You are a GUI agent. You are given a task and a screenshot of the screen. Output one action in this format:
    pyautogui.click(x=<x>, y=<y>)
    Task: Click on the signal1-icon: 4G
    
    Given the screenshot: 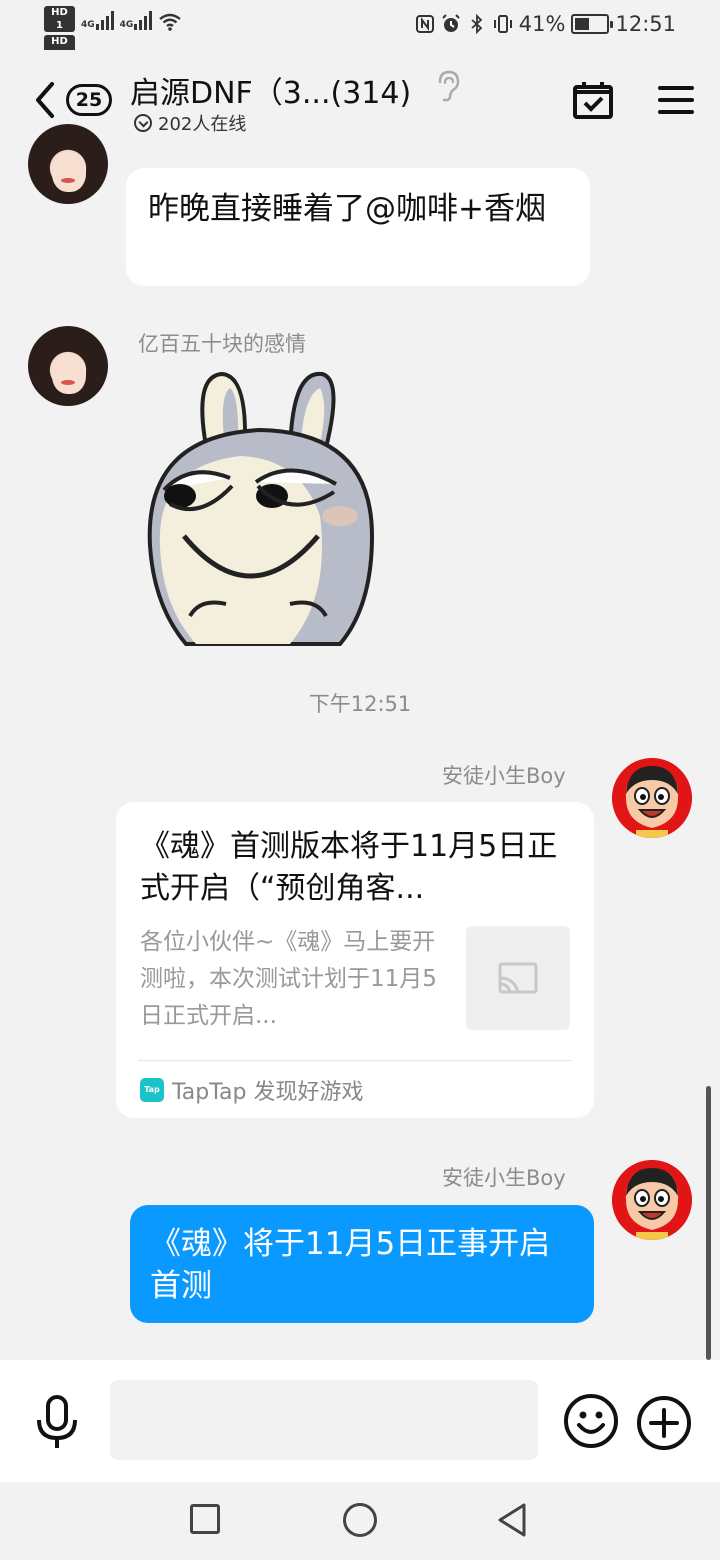 What is the action you would take?
    pyautogui.click(x=97, y=20)
    